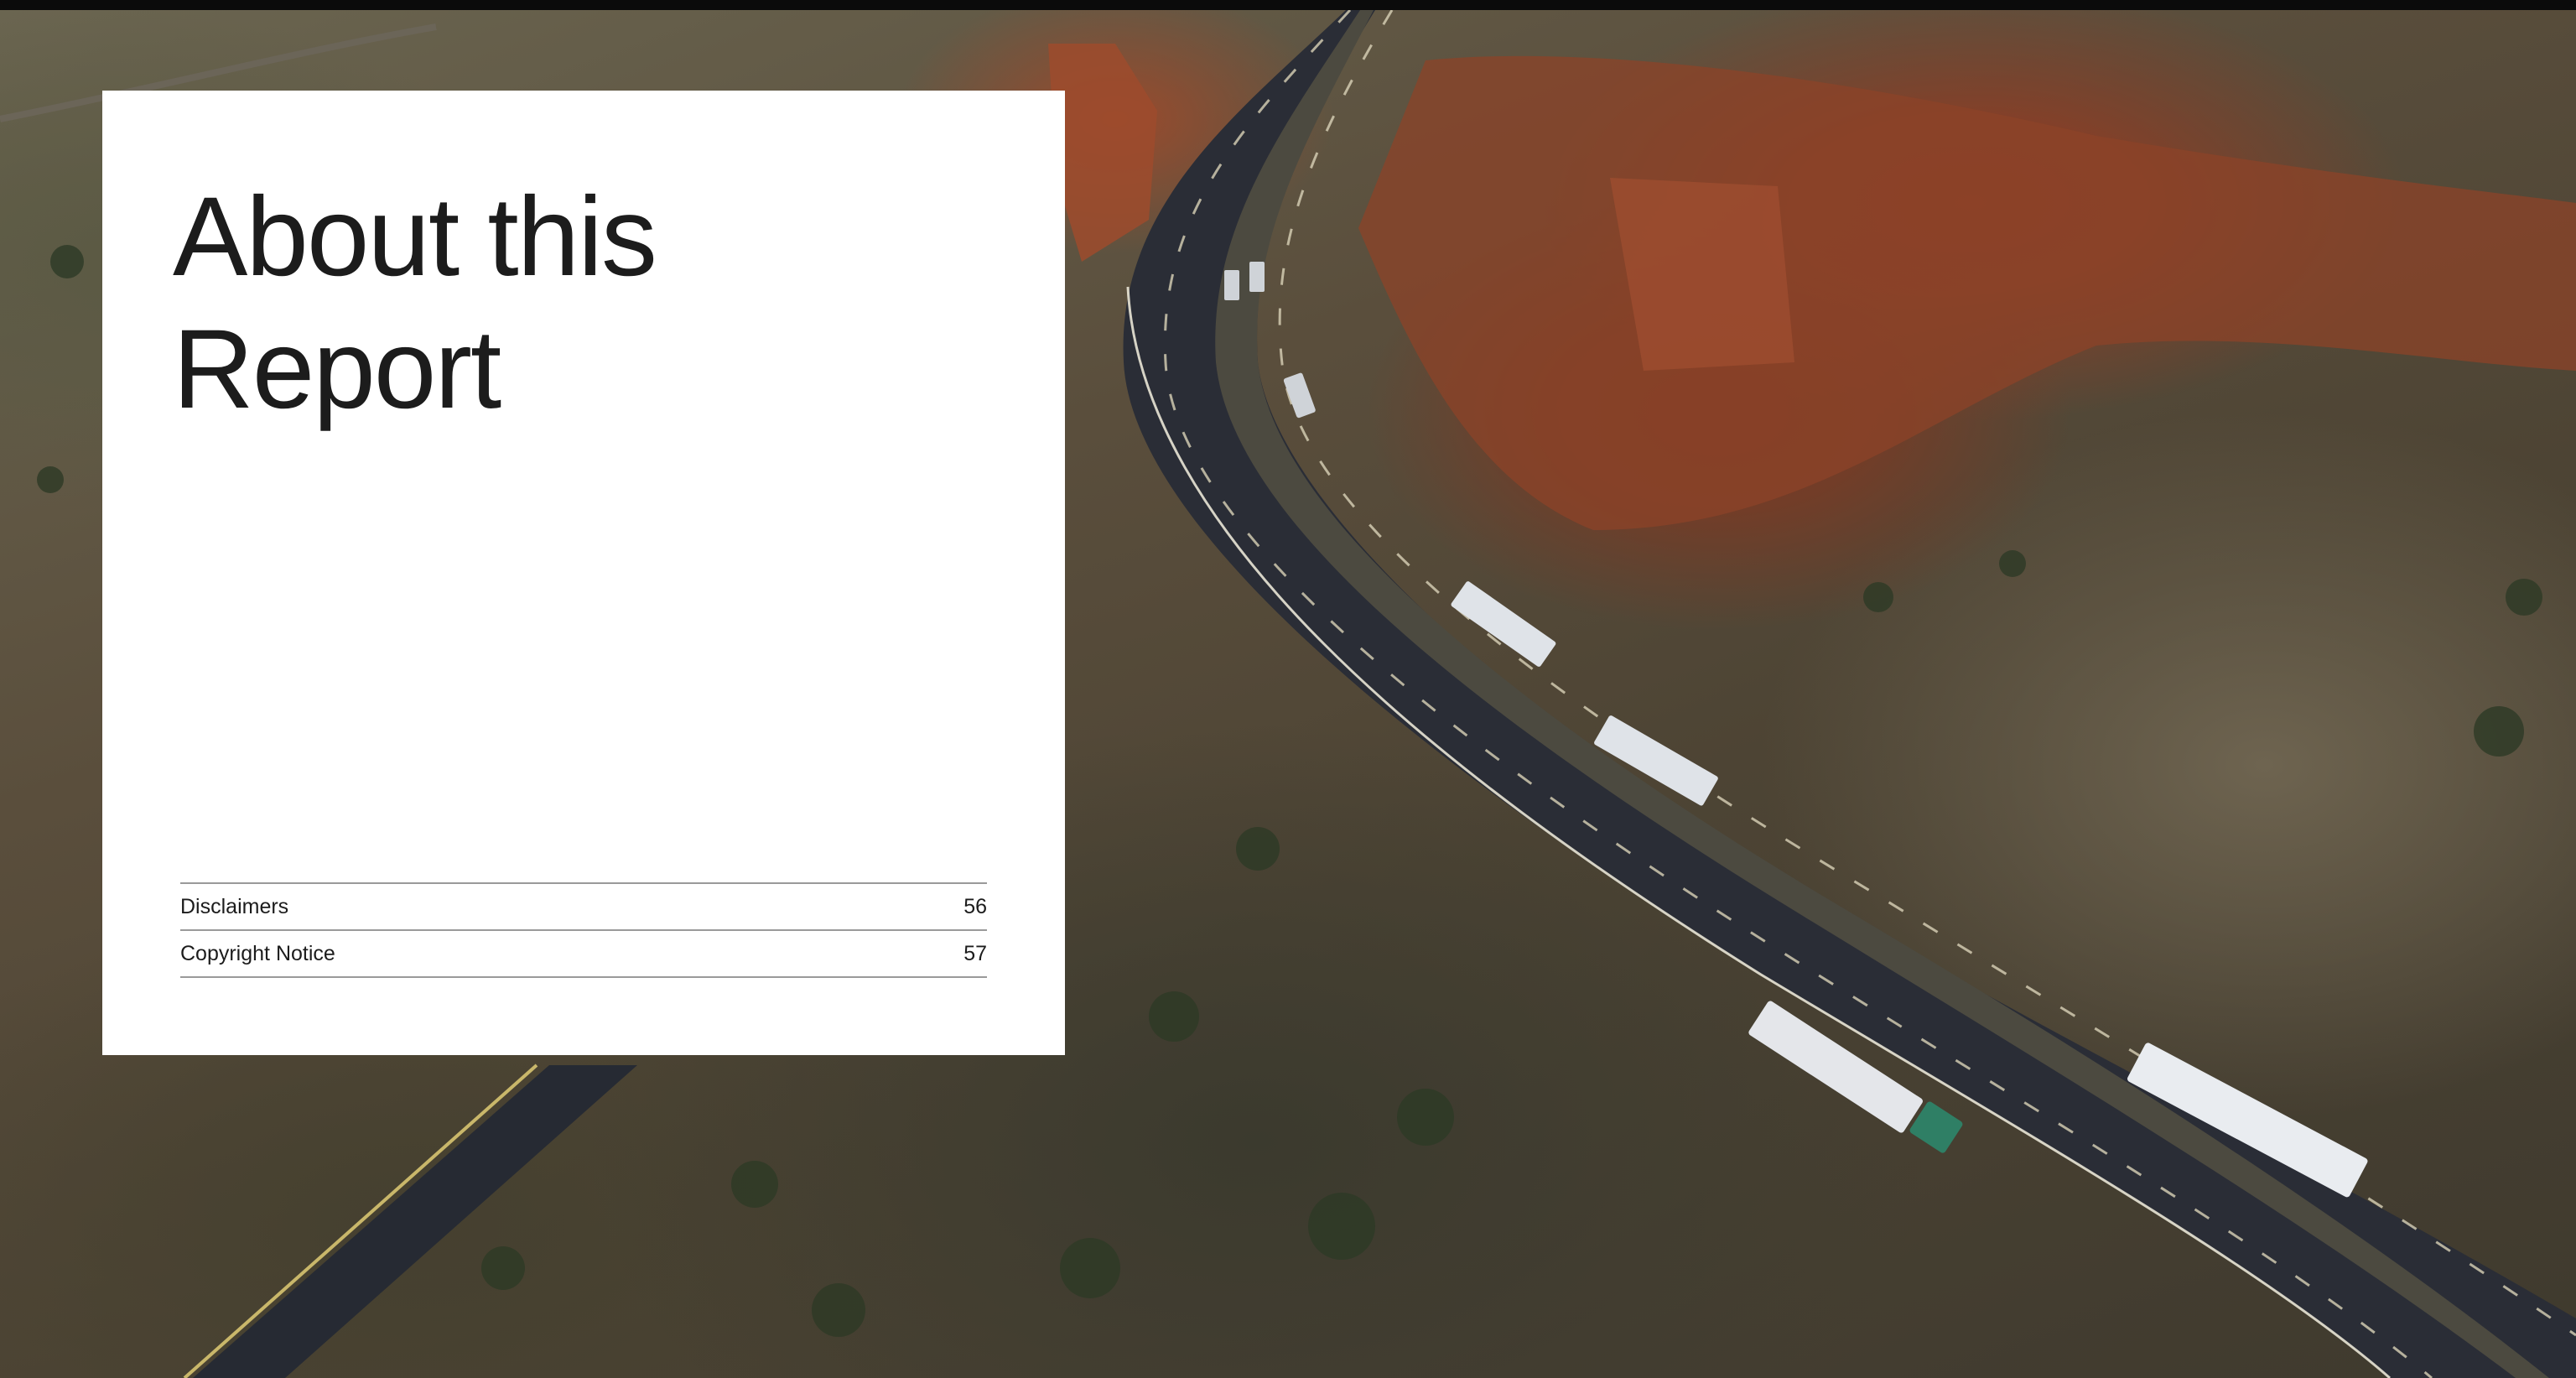 The height and width of the screenshot is (1378, 2576). Describe the element at coordinates (337, 369) in the screenshot. I see `page-title-line-2: Report` at that location.